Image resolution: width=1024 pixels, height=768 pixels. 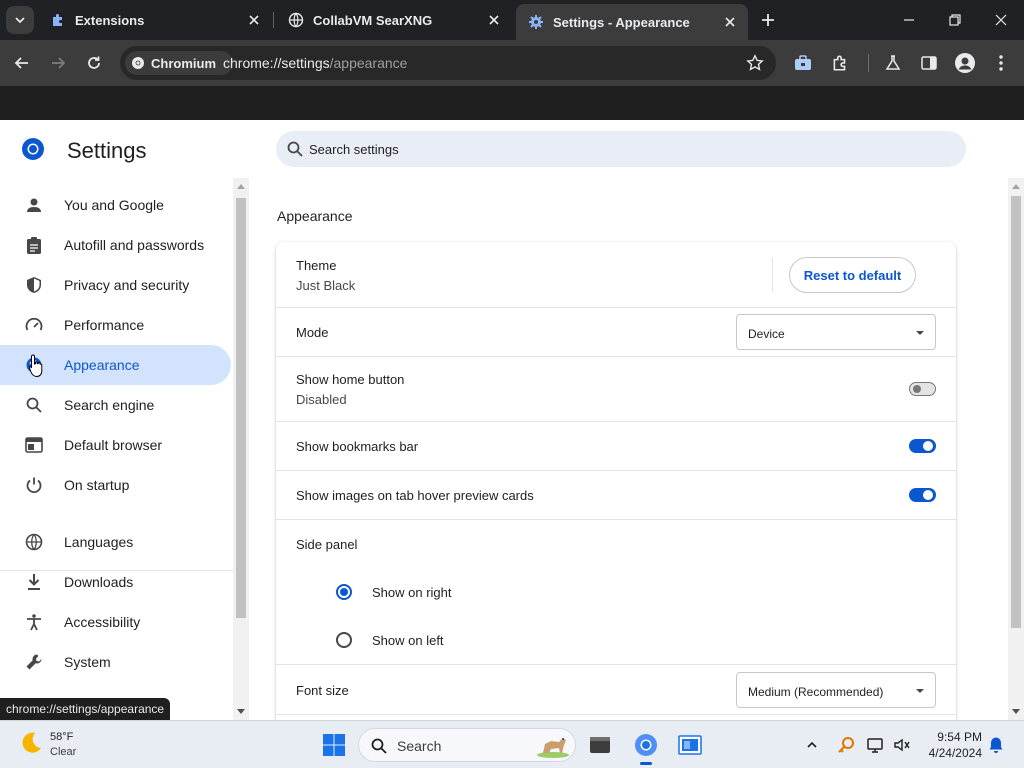 What do you see at coordinates (616, 494) in the screenshot?
I see `tab-hover-row: Show images on tab hover preview cards` at bounding box center [616, 494].